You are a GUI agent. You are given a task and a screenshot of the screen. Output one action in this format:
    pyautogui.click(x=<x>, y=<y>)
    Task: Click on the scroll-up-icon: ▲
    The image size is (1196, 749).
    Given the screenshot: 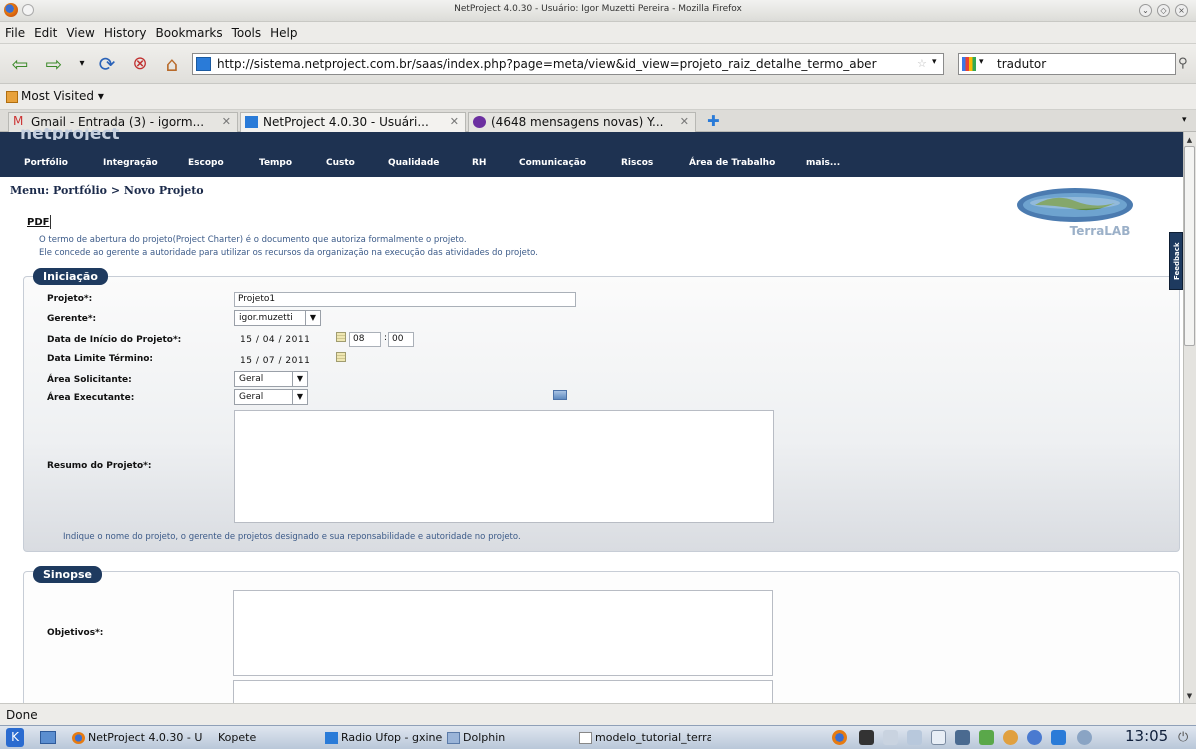 What is the action you would take?
    pyautogui.click(x=1189, y=140)
    